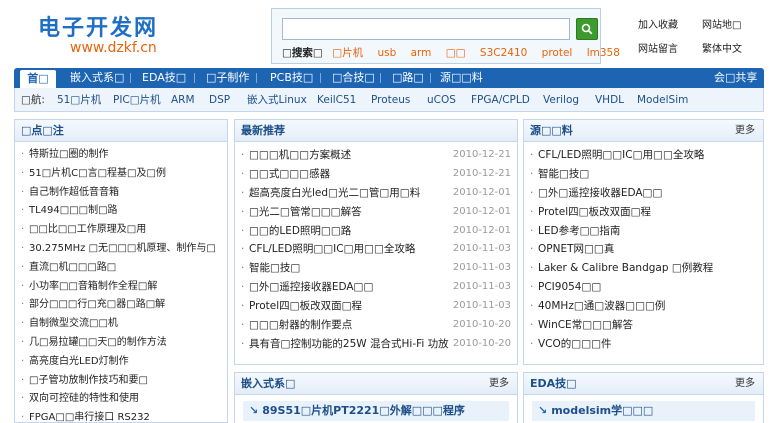 The height and width of the screenshot is (423, 777). Describe the element at coordinates (137, 100) in the screenshot. I see `subnav-pic: PIC□片机` at that location.